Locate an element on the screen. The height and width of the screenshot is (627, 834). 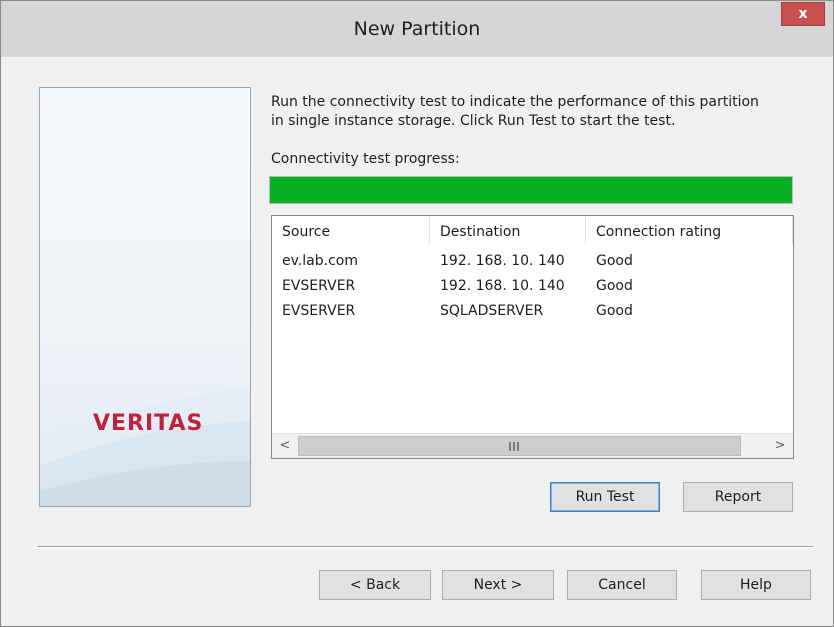
next-button: Next > is located at coordinates (498, 585).